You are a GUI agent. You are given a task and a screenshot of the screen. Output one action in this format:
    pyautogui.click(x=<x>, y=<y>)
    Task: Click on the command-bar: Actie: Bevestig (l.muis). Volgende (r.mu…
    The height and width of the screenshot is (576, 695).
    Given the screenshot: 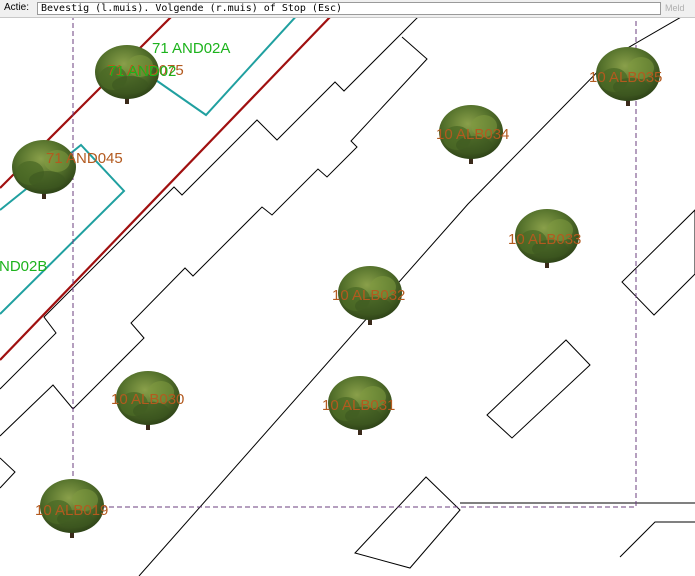 What is the action you would take?
    pyautogui.click(x=347, y=9)
    